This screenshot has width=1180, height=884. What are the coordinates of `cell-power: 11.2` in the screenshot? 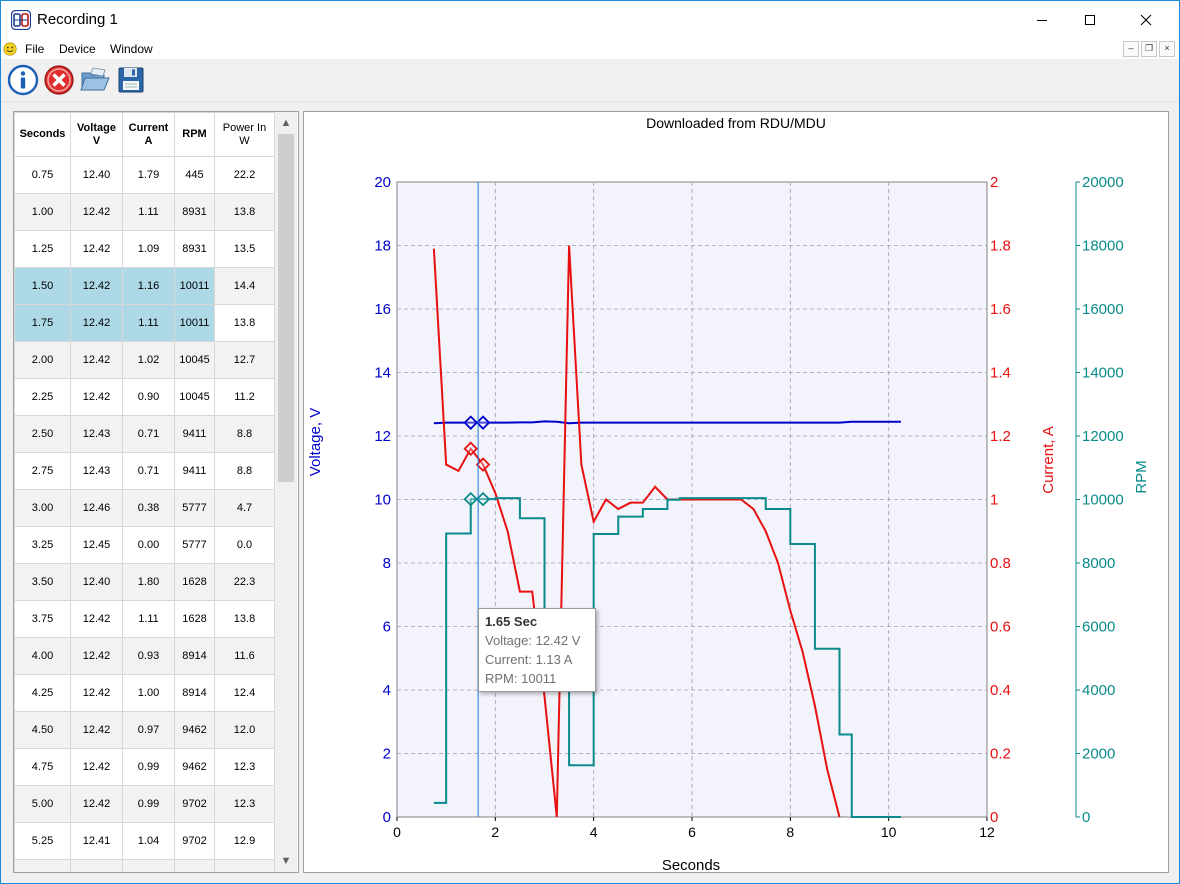 It's located at (244, 397).